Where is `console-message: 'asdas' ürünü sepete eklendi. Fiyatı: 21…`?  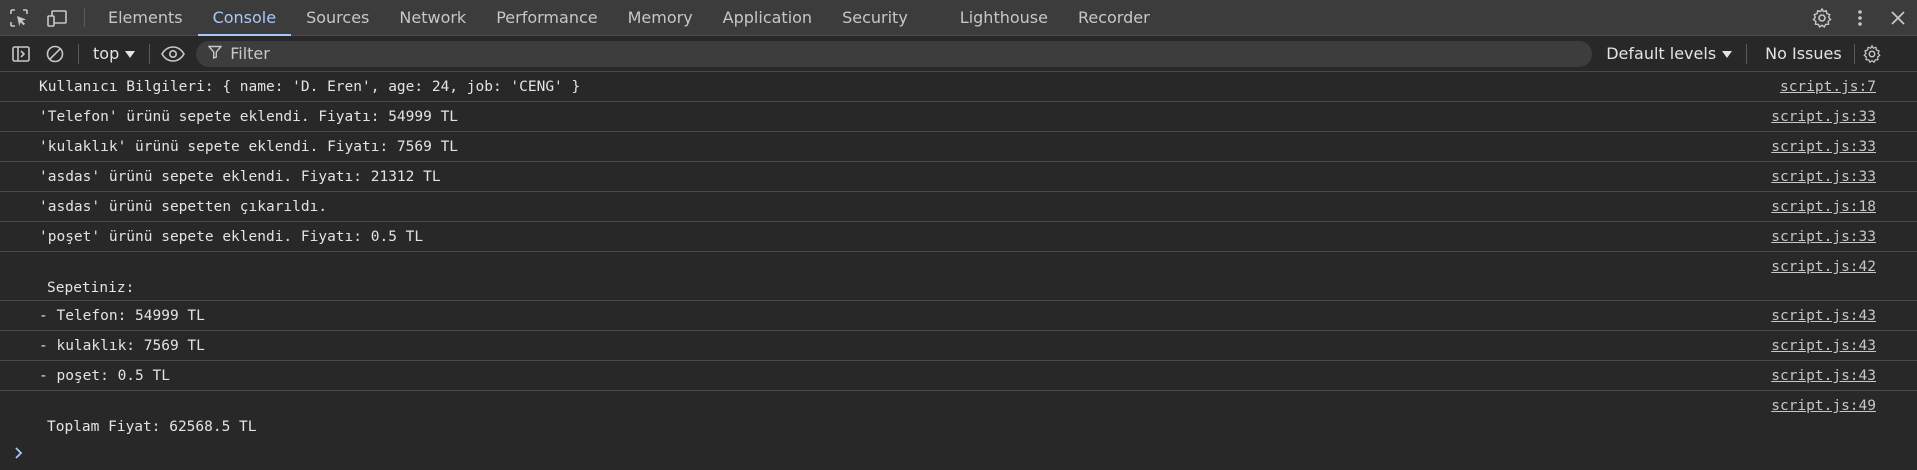 console-message: 'asdas' ürünü sepete eklendi. Fiyatı: 21… is located at coordinates (958, 177).